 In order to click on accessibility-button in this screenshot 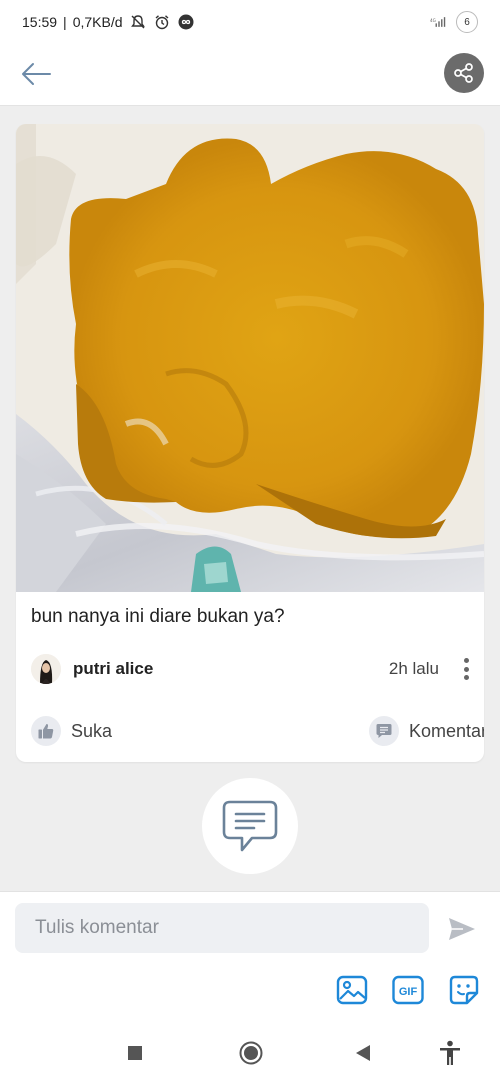, I will do `click(450, 1053)`.